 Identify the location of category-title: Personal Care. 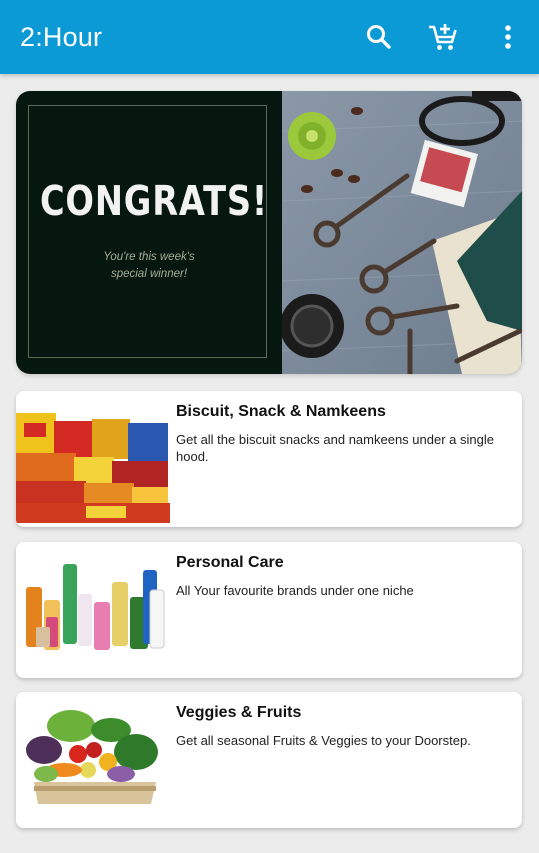
(230, 562).